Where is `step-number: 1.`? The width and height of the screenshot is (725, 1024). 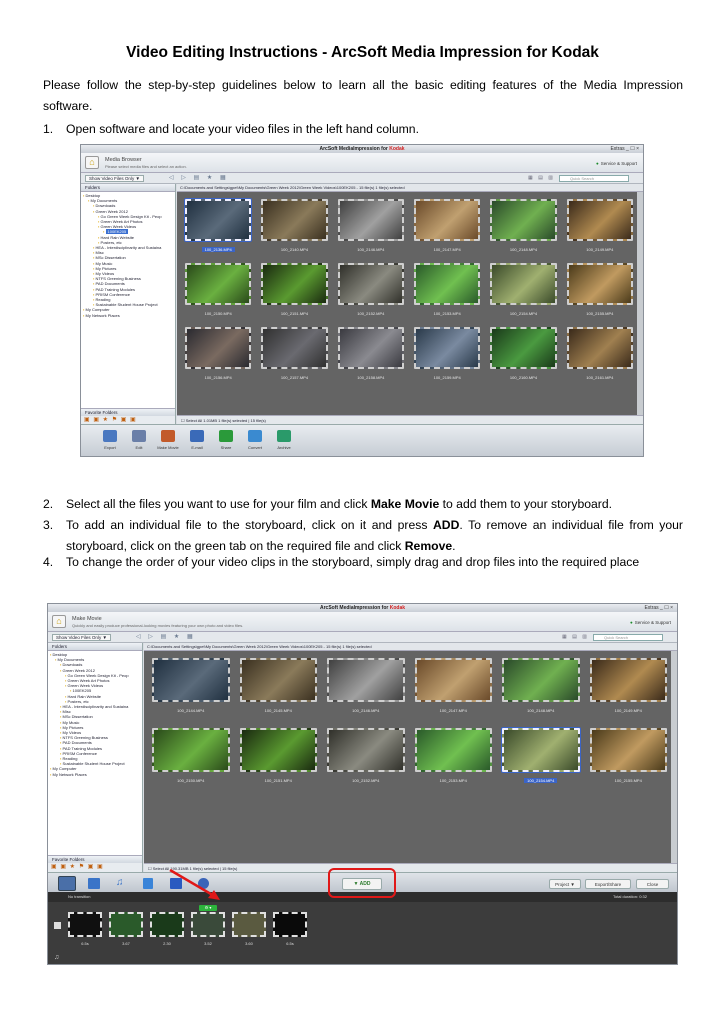
step-number: 1. is located at coordinates (48, 129).